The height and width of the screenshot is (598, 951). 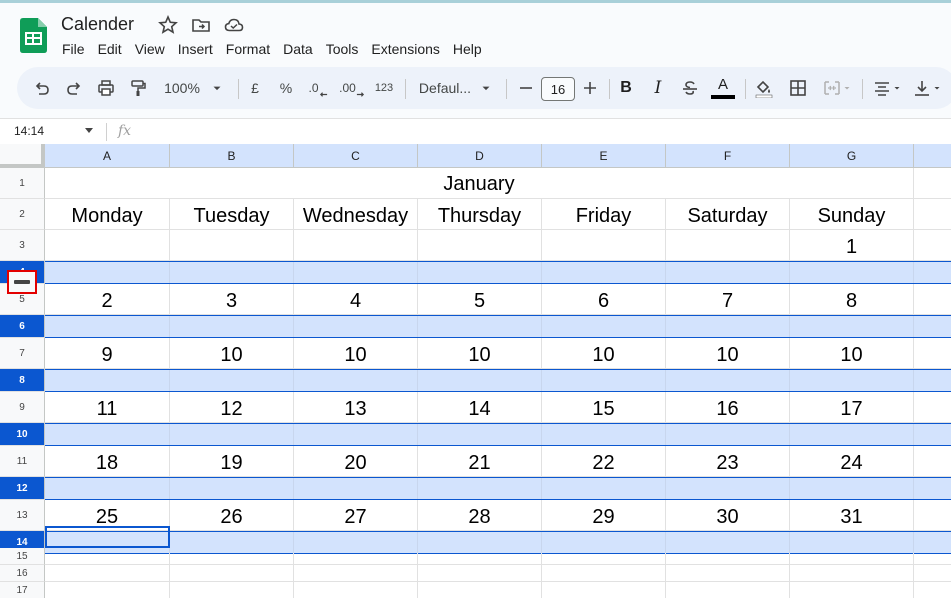 What do you see at coordinates (480, 214) in the screenshot?
I see `day-header-thursday: Thursday` at bounding box center [480, 214].